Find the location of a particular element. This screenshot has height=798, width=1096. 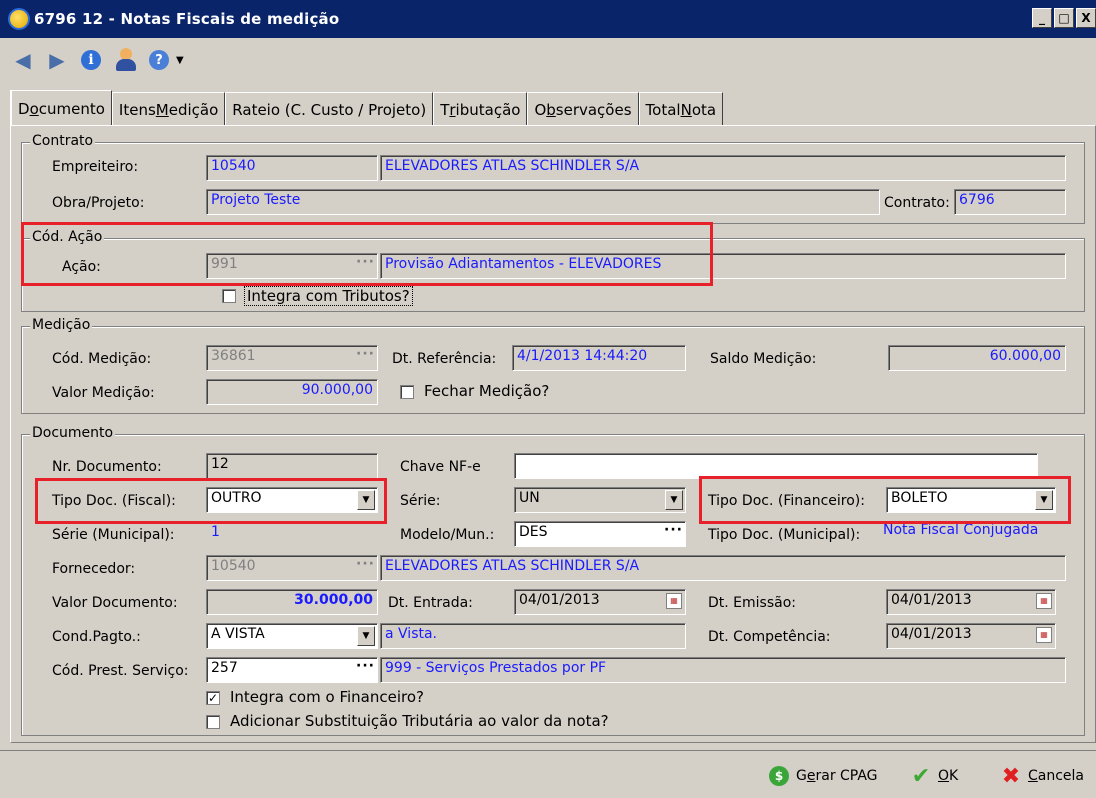

tab-observacoes: Ob servações is located at coordinates (583, 109).